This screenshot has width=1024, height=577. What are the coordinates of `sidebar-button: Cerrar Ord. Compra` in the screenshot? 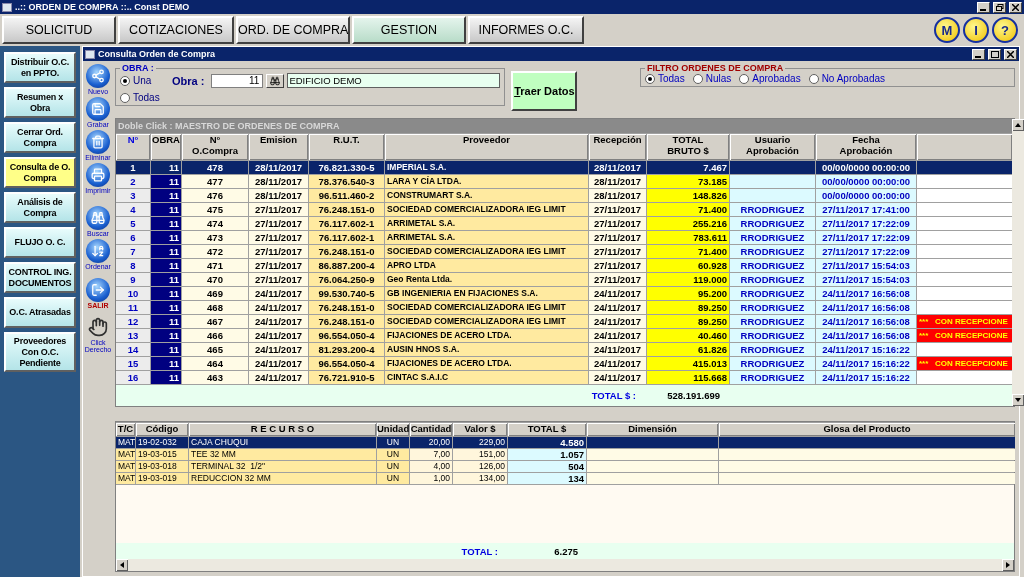 It's located at (40, 137).